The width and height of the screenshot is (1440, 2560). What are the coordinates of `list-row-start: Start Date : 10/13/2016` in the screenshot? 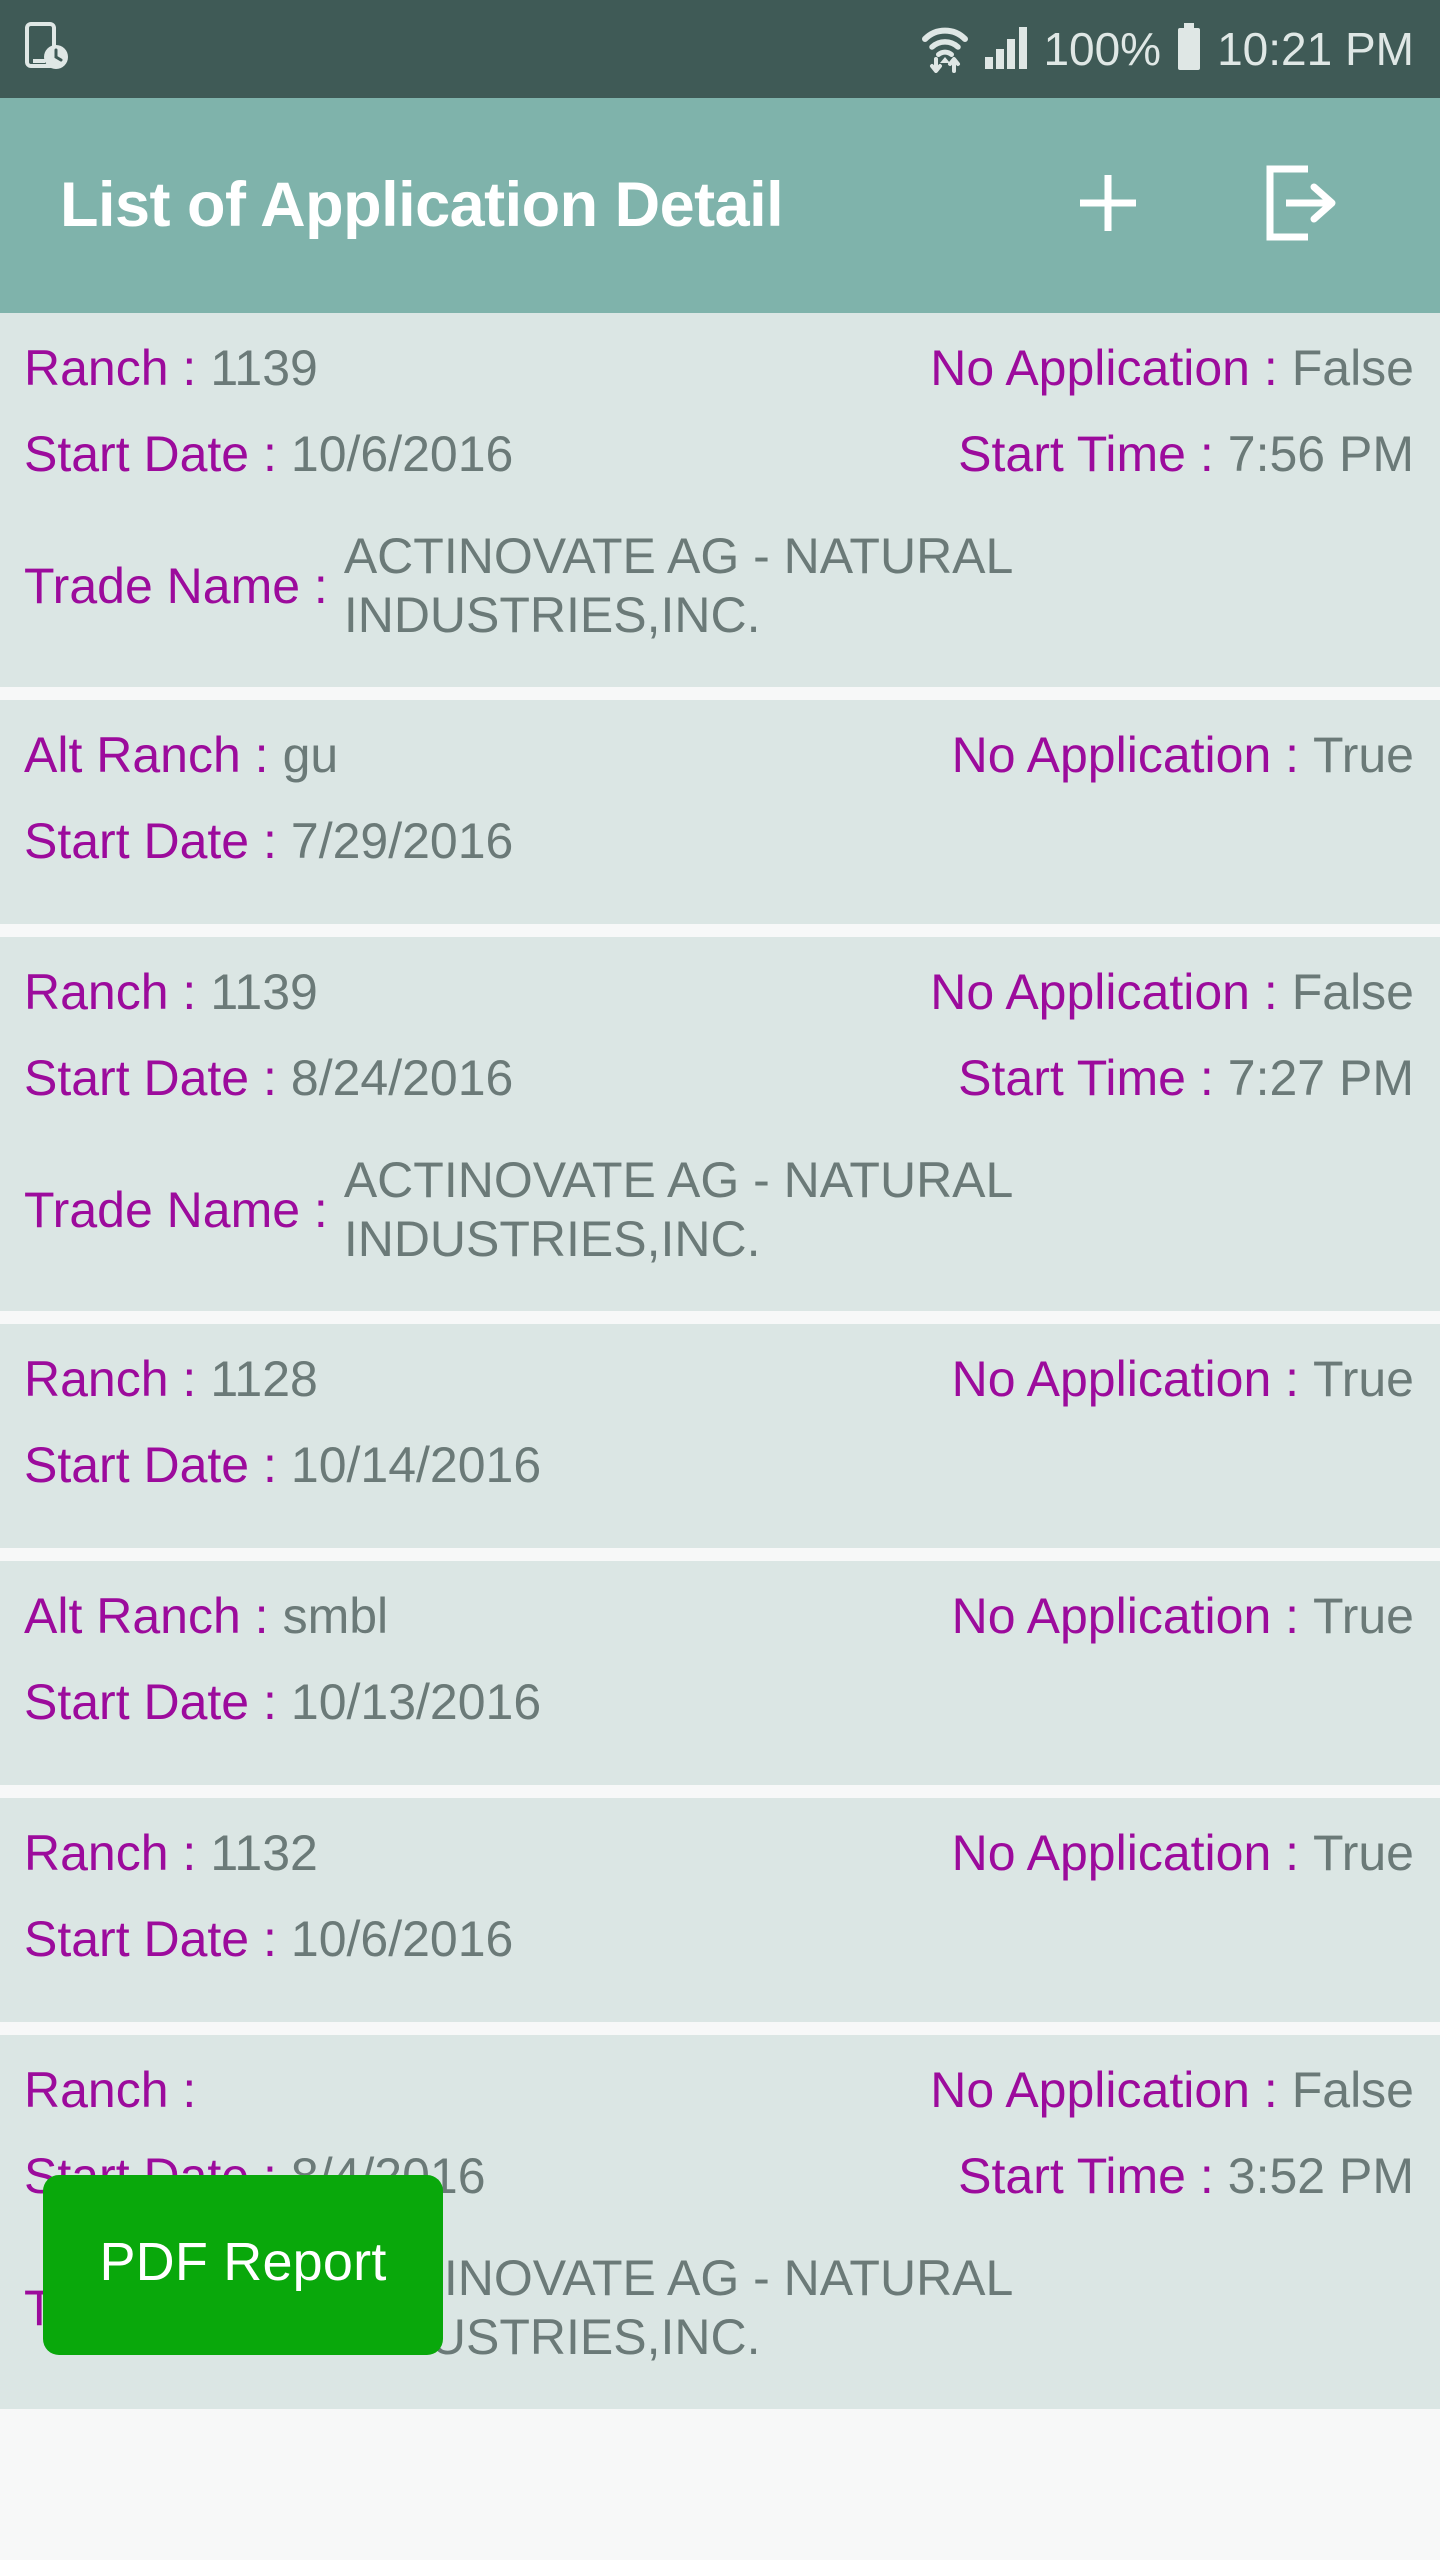 It's located at (719, 1716).